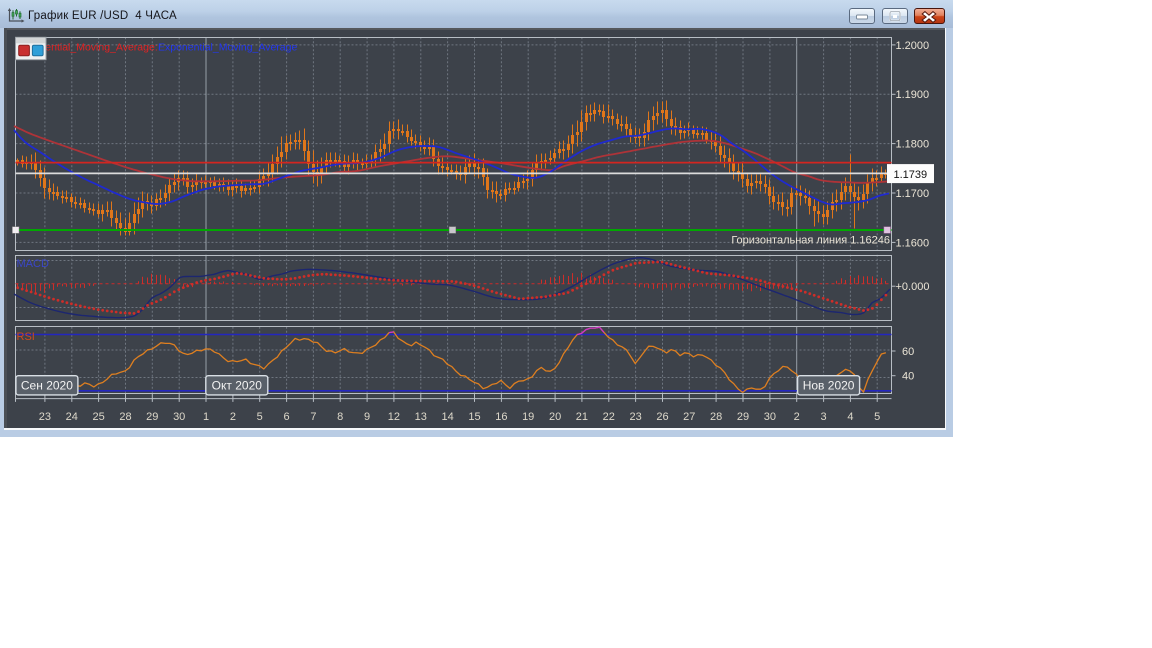 This screenshot has height=648, width=1152. What do you see at coordinates (913, 46) in the screenshot?
I see `svg-text: 1.2000` at bounding box center [913, 46].